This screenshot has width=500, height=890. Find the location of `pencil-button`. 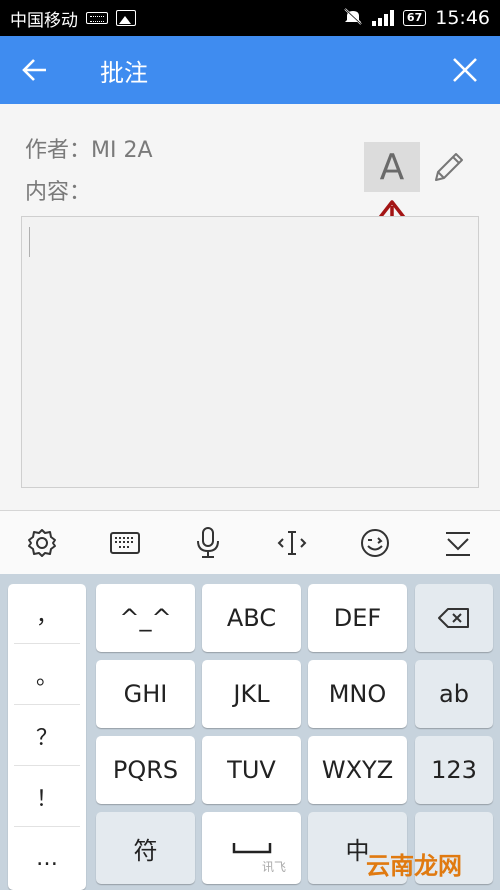

pencil-button is located at coordinates (448, 168).